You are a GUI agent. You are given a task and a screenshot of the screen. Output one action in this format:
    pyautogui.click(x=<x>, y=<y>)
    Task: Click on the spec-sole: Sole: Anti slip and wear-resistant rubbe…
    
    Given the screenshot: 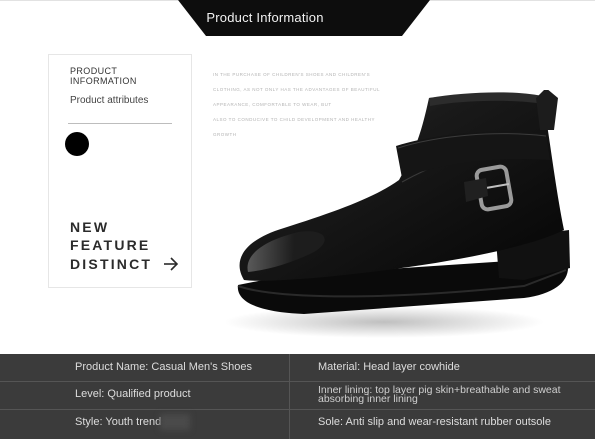 What is the action you would take?
    pyautogui.click(x=434, y=422)
    